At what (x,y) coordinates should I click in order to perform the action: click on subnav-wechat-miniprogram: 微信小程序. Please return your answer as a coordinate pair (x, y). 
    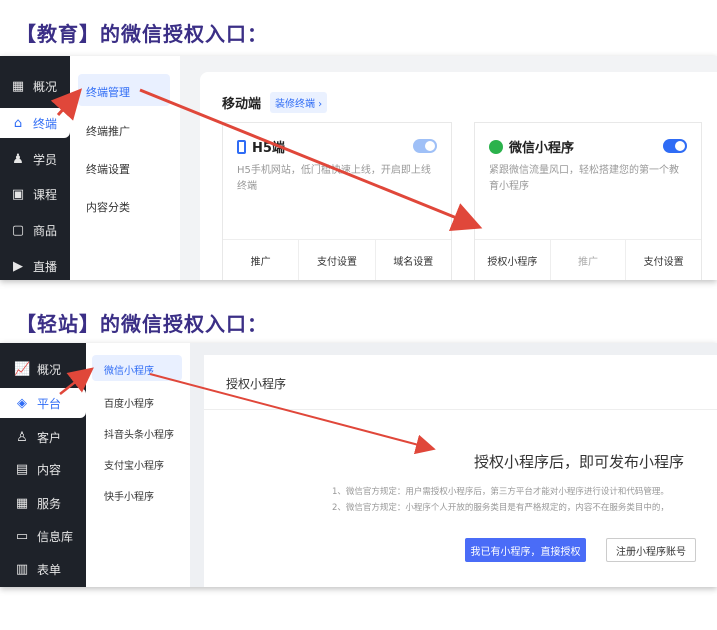
    Looking at the image, I should click on (137, 368).